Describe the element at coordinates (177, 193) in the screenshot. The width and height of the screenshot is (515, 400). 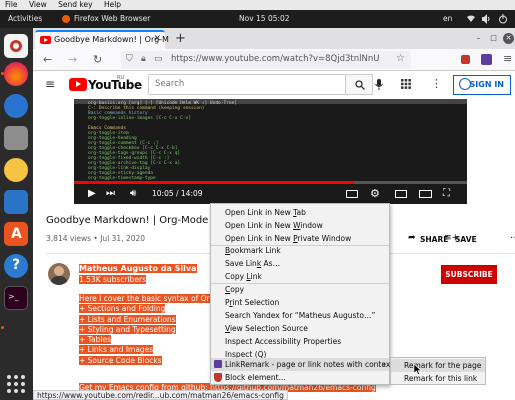
I see `video-time: 10:05 / 14:09` at that location.